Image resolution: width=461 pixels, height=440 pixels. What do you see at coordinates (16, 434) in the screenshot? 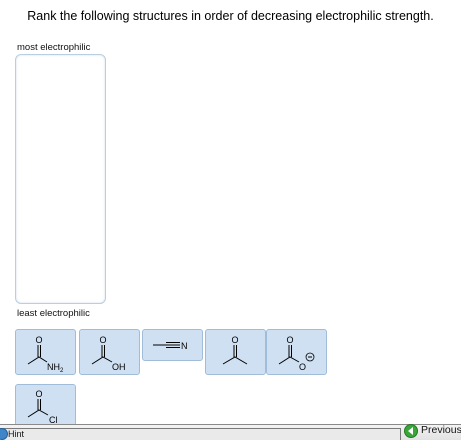
I see `hint-label: Hint` at bounding box center [16, 434].